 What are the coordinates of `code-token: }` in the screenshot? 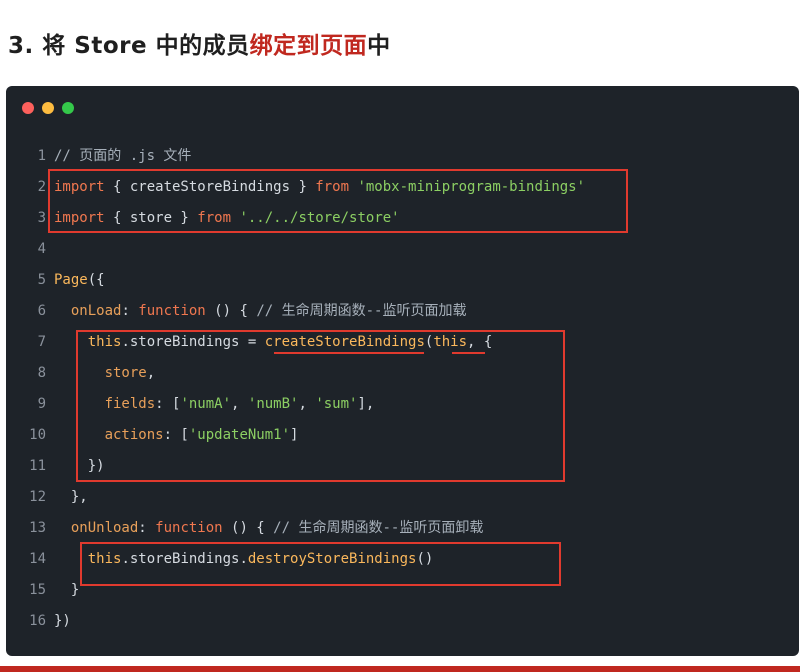 It's located at (67, 590).